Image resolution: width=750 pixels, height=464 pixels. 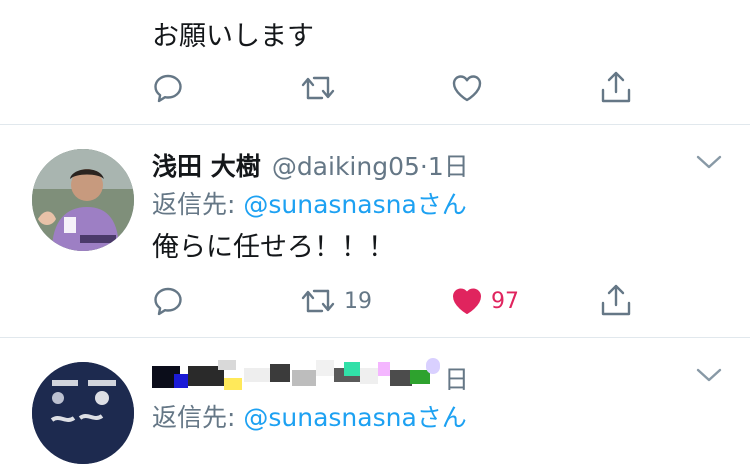 I want to click on retweet-button: 19, so click(x=336, y=301).